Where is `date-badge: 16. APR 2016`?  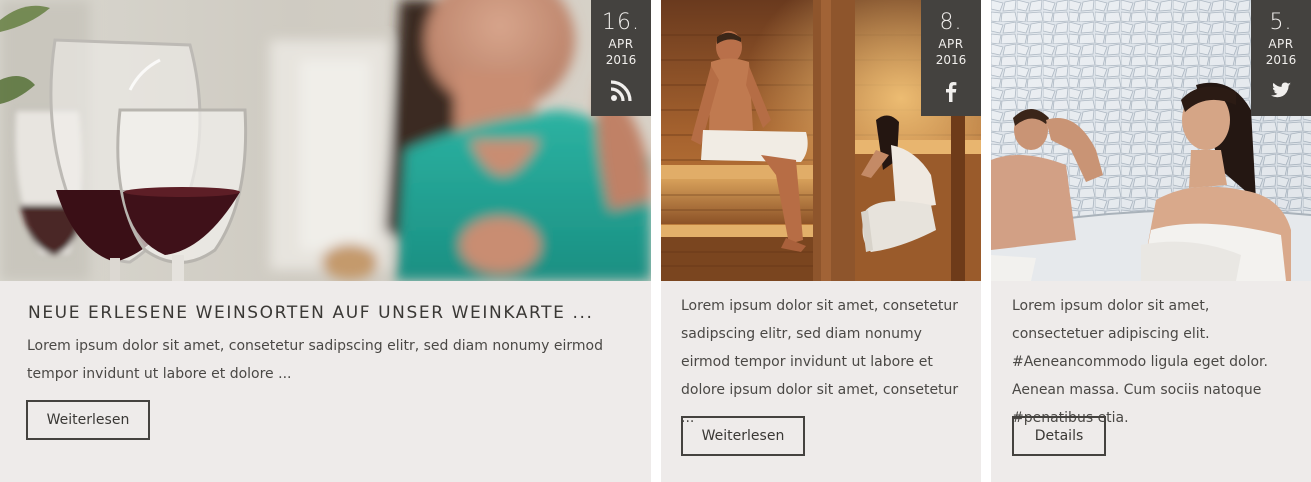
date-badge: 16. APR 2016 is located at coordinates (621, 58).